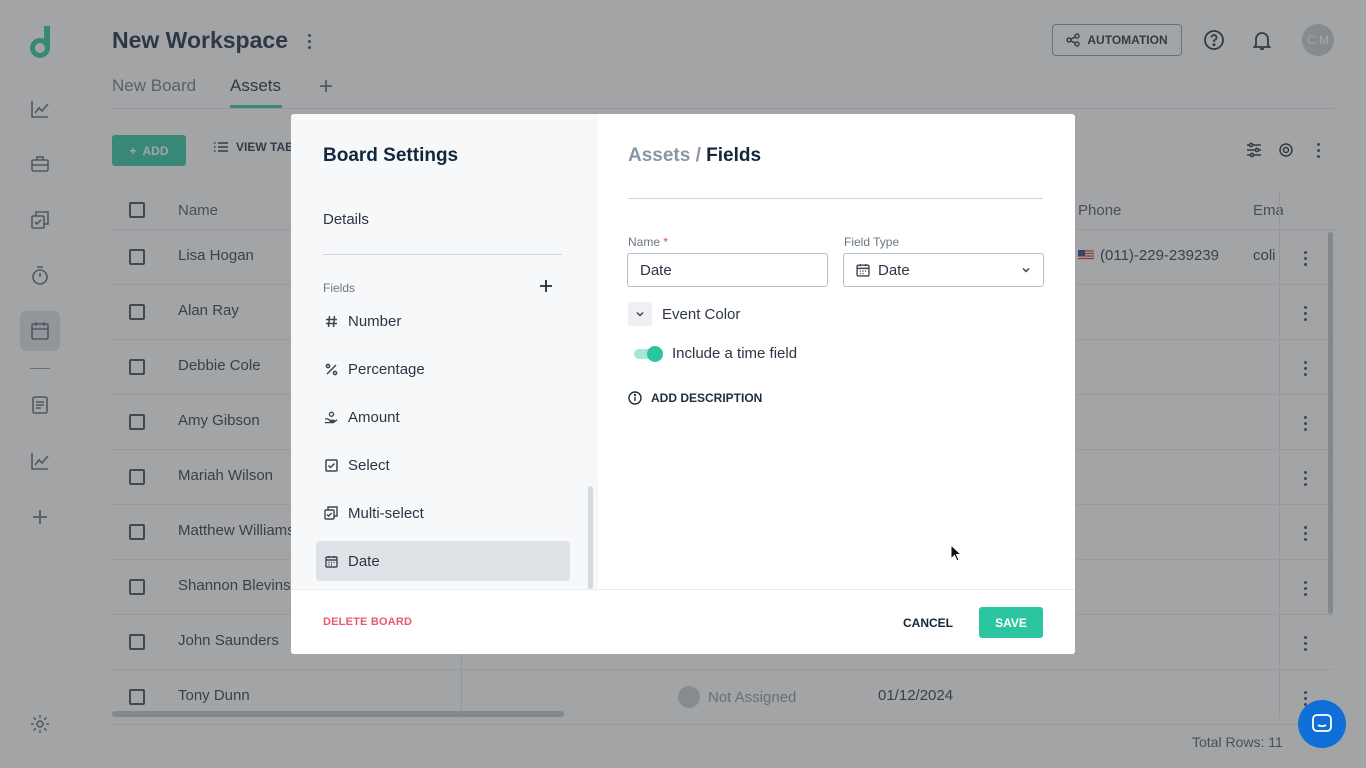 The height and width of the screenshot is (768, 1366). I want to click on field-number: Number, so click(443, 321).